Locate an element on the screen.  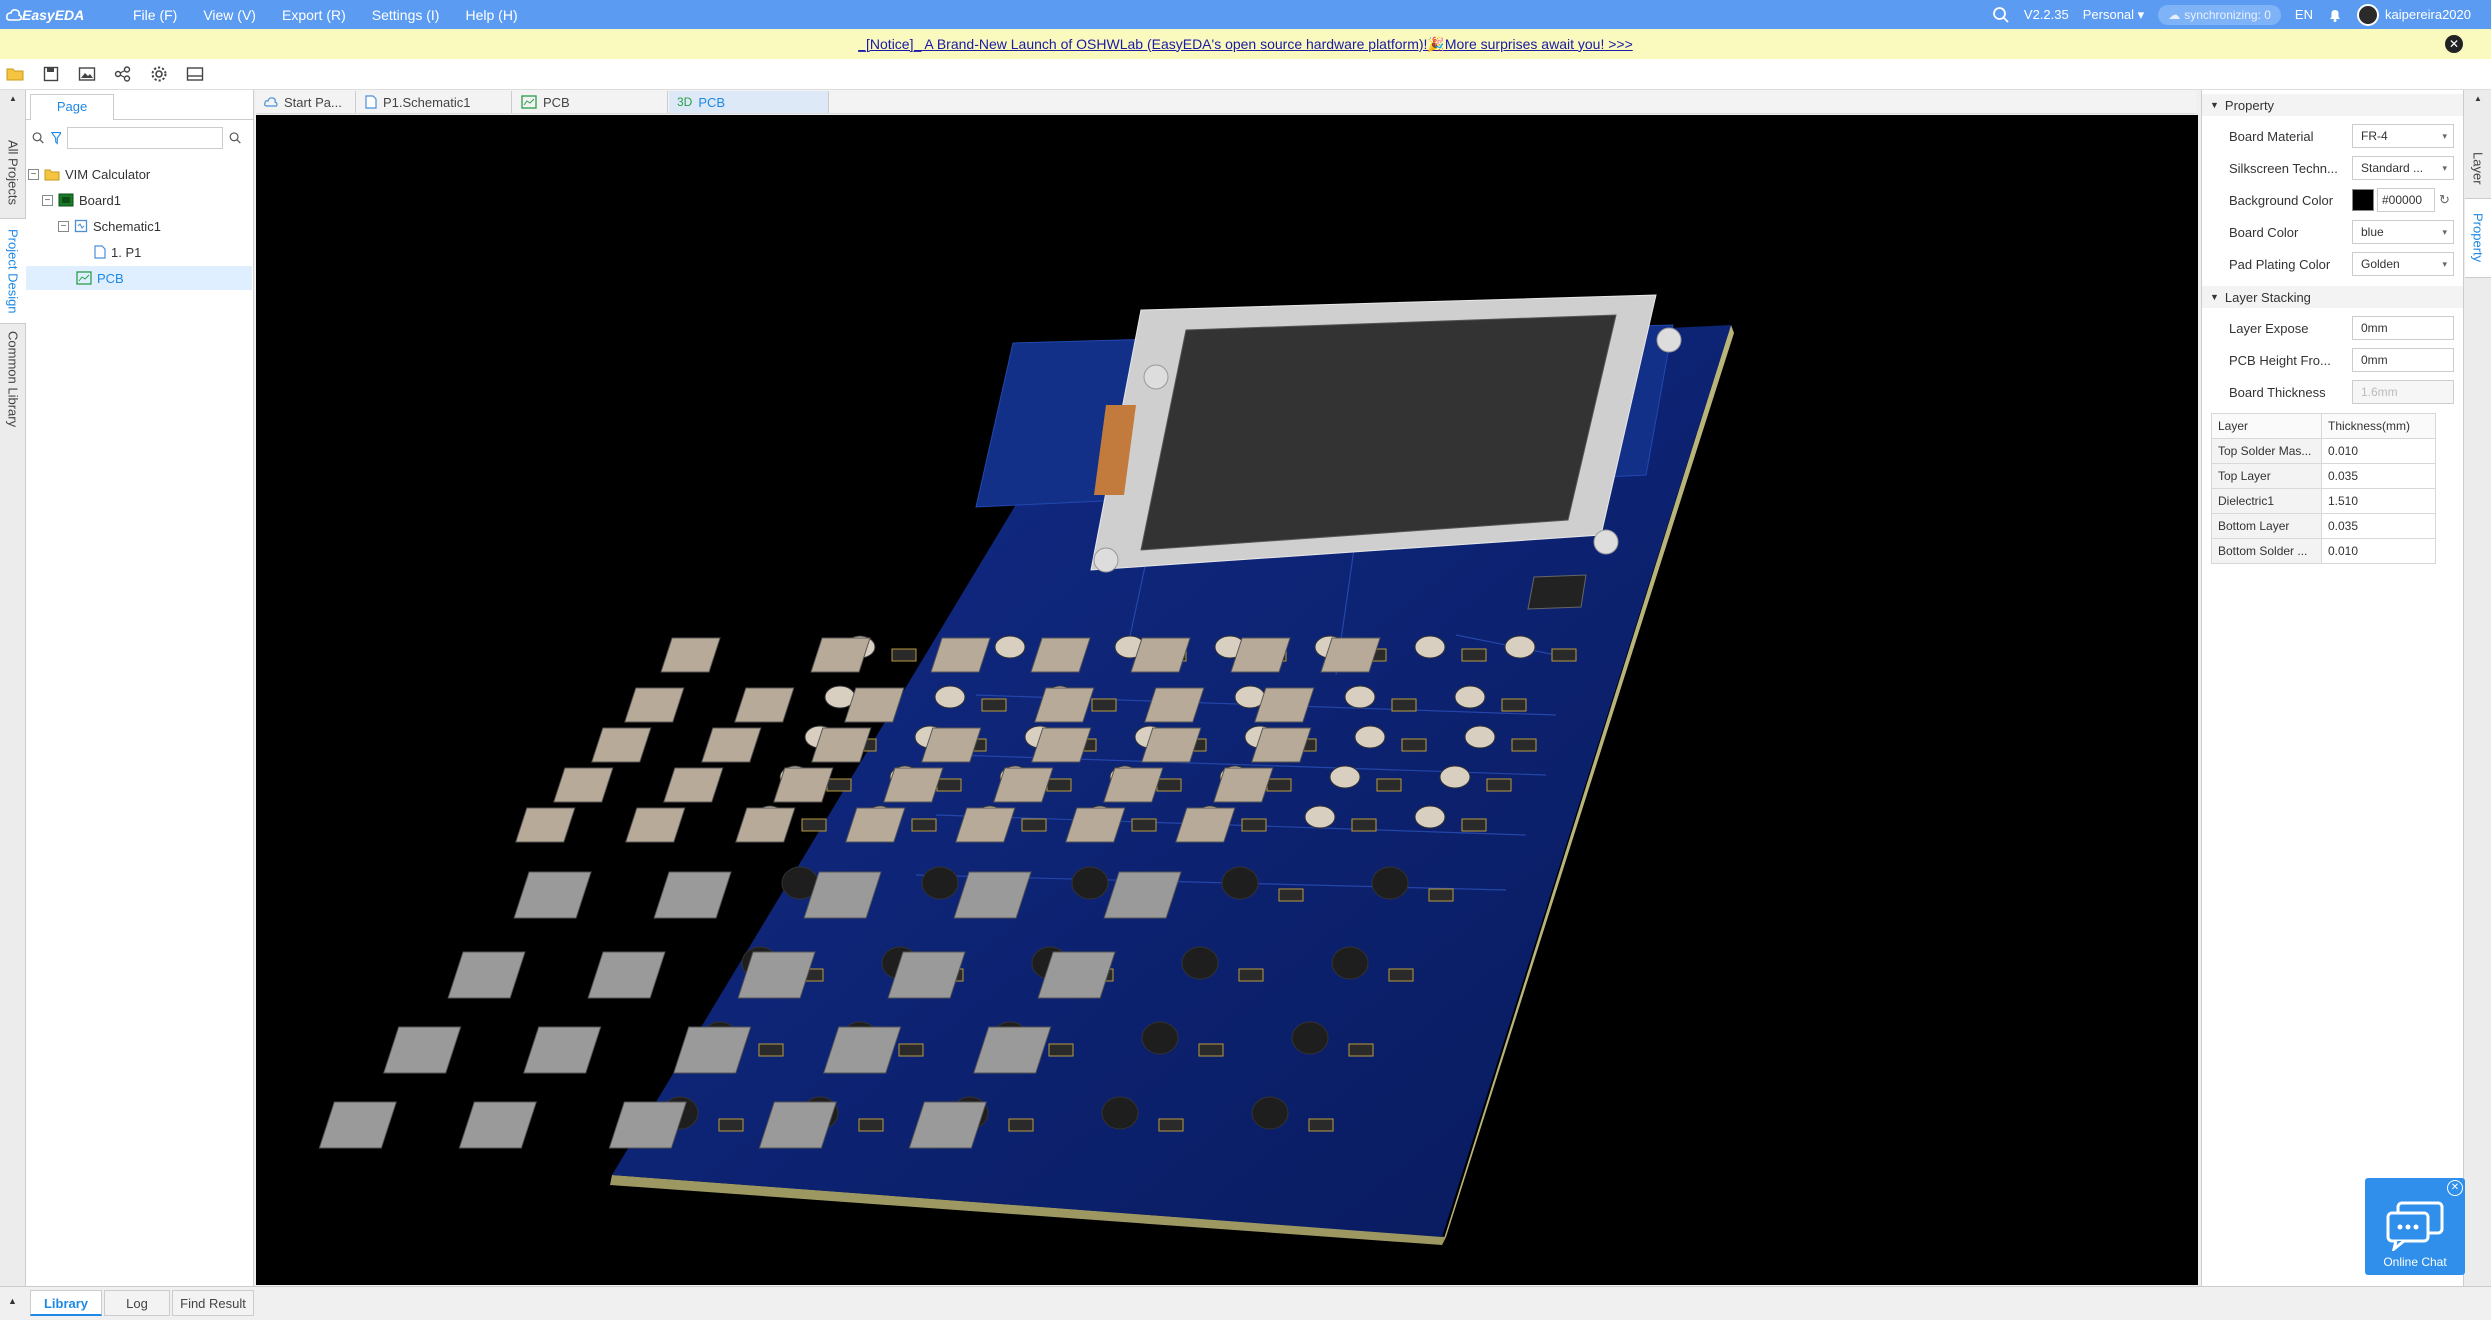
username: kaipereira2020 is located at coordinates (2427, 14).